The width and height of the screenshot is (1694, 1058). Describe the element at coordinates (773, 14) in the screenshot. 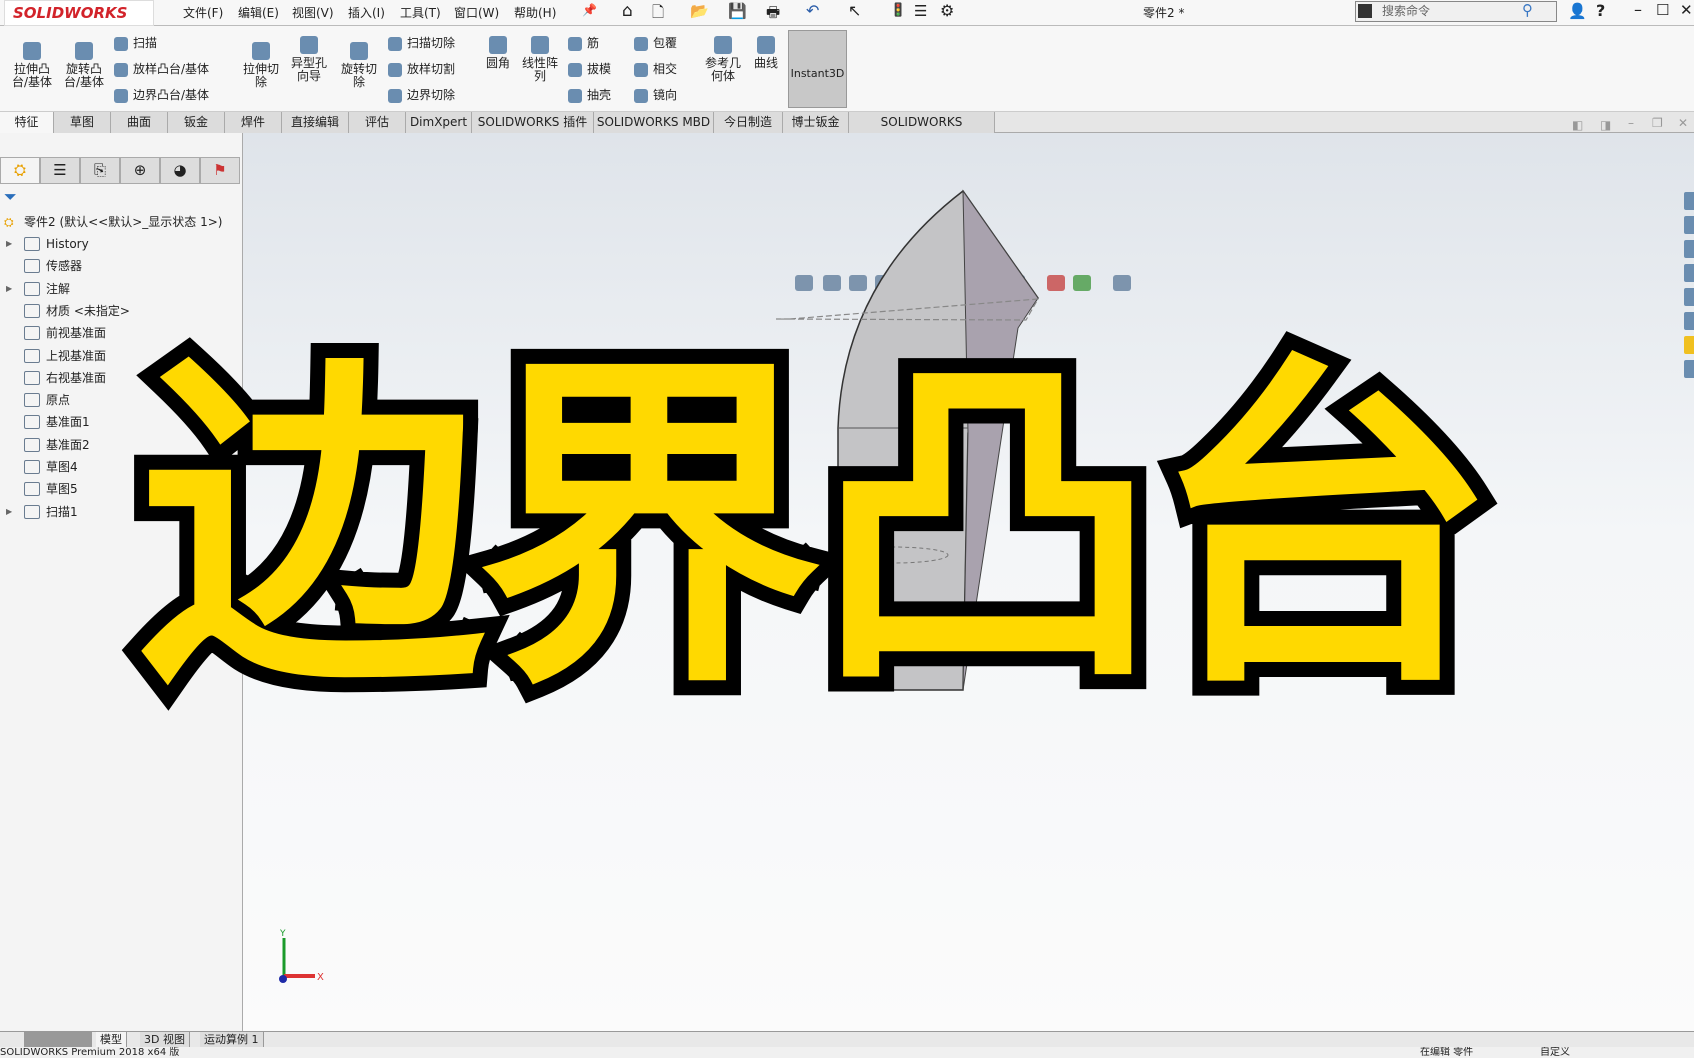

I see `print-icon: 🖶` at that location.